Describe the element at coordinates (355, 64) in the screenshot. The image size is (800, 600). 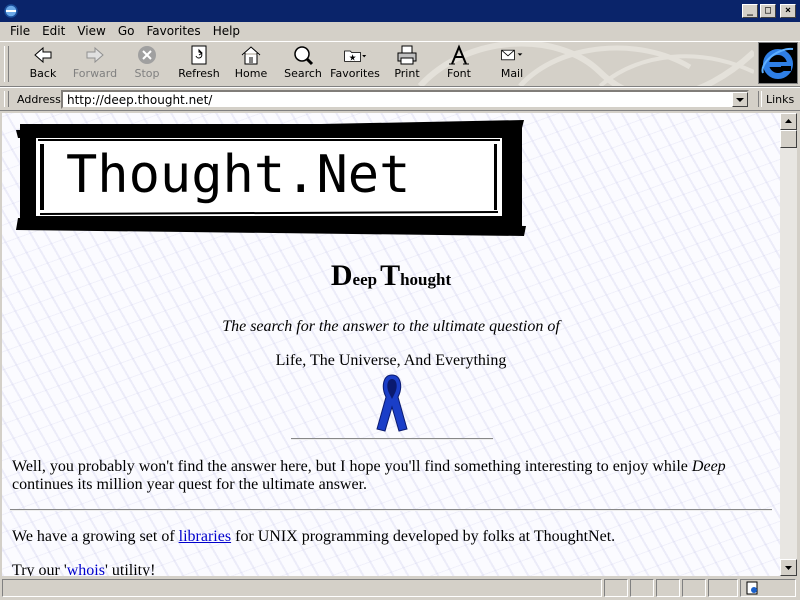
I see `favorites-button: Favorites` at that location.